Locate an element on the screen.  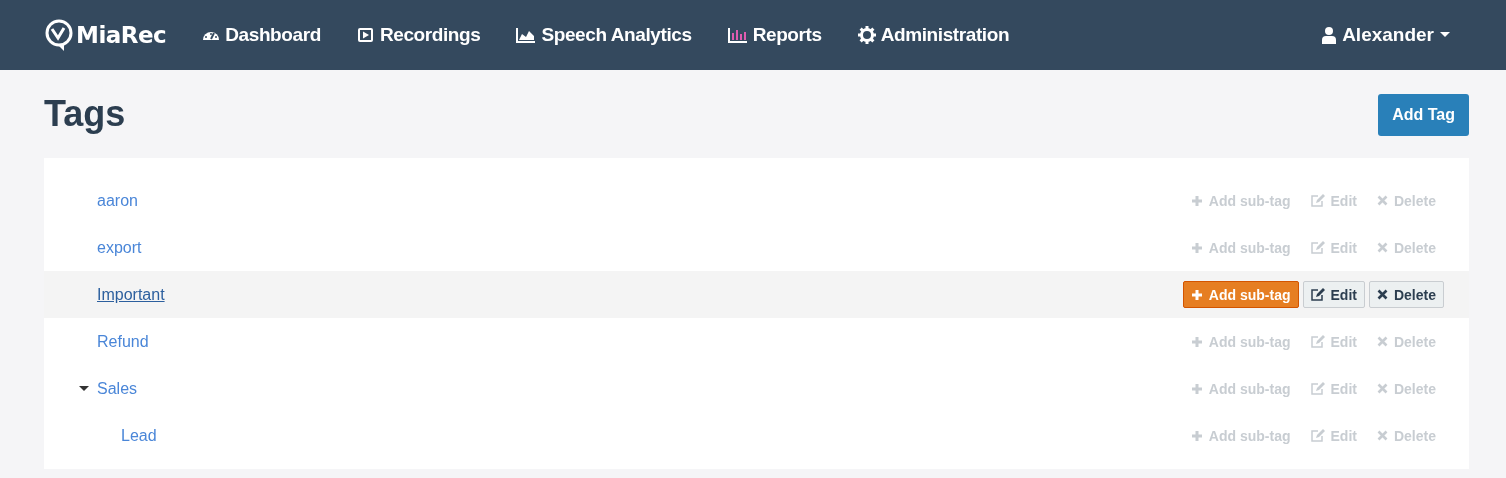
tag-link: Refund is located at coordinates (123, 341).